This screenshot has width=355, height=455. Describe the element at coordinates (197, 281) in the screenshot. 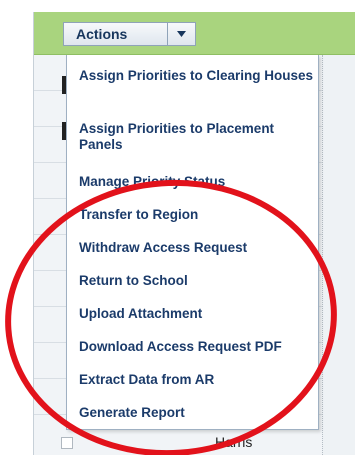

I see `menu-item-return-to-school: Return to School` at that location.